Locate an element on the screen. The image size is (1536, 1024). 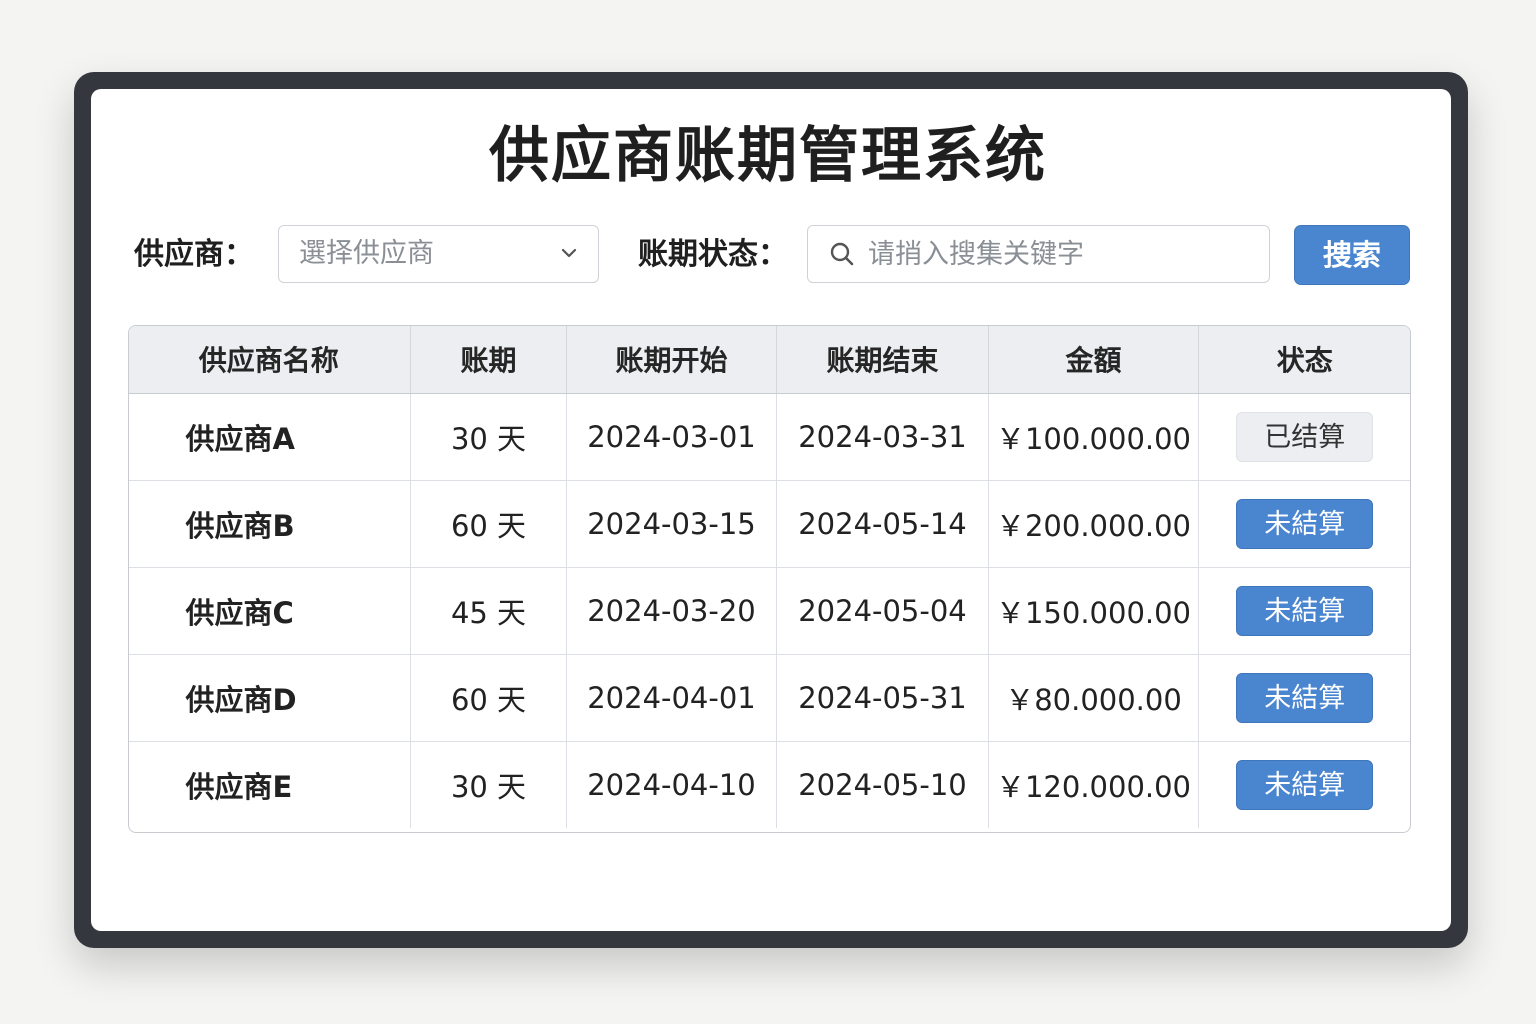
cell-status: 已结算 is located at coordinates (1304, 437).